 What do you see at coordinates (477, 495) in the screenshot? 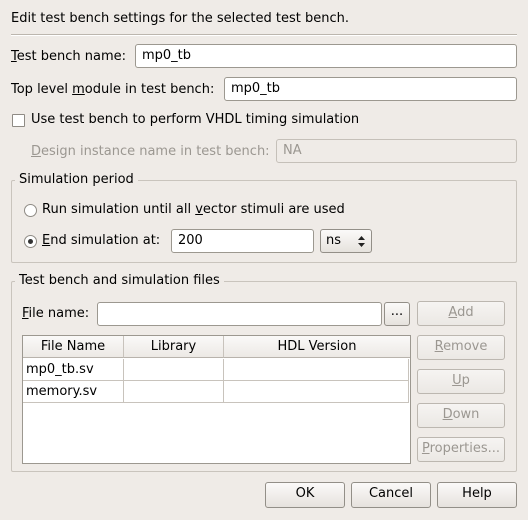
I see `help-button: Help` at bounding box center [477, 495].